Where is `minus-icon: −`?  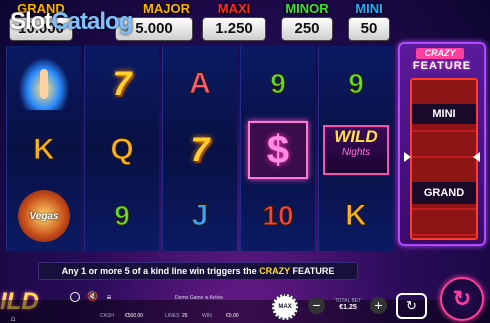
minus-icon: − is located at coordinates (316, 305).